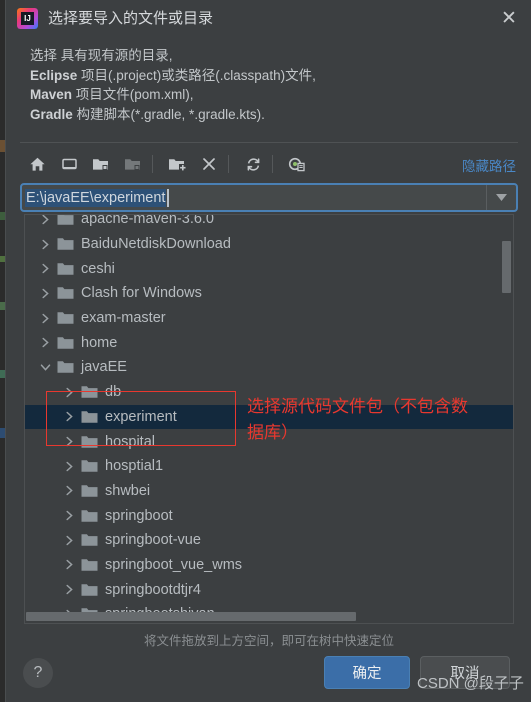 The width and height of the screenshot is (531, 702). What do you see at coordinates (98, 268) in the screenshot?
I see `tree-row-label: ceshi` at bounding box center [98, 268].